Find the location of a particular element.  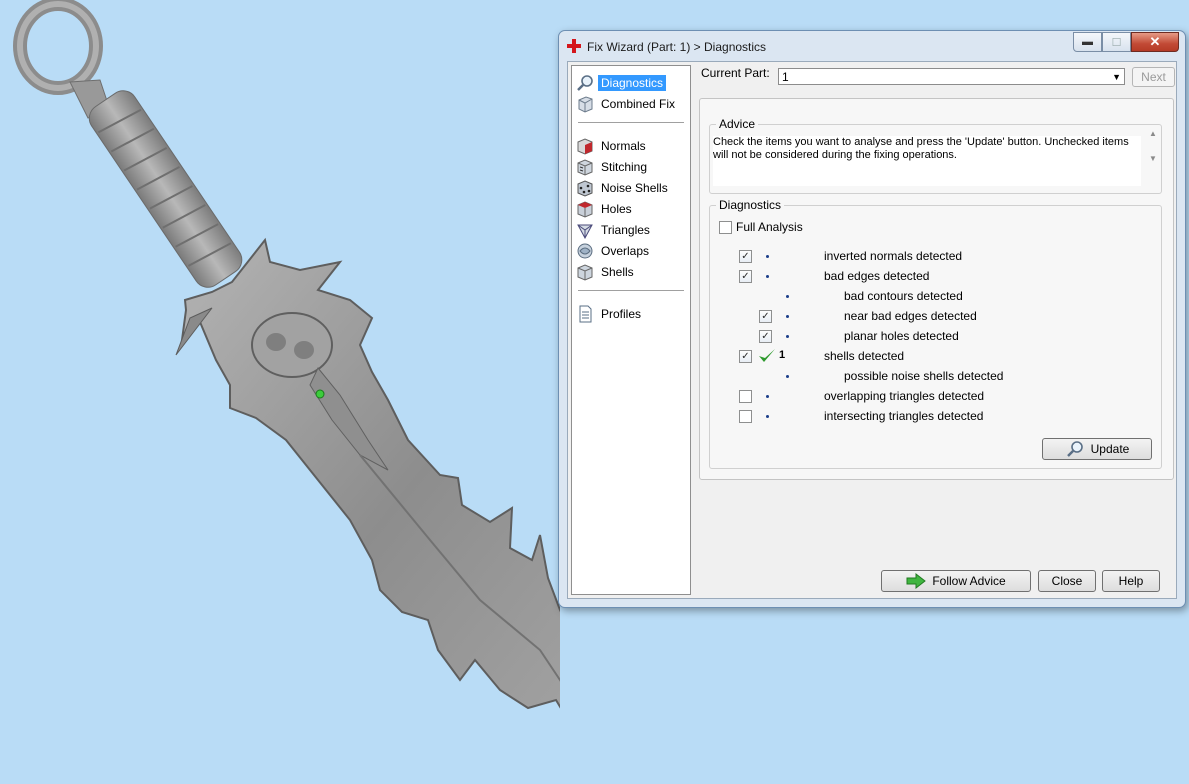

sidebar-item-noise-shells: Noise Shells is located at coordinates (623, 187).